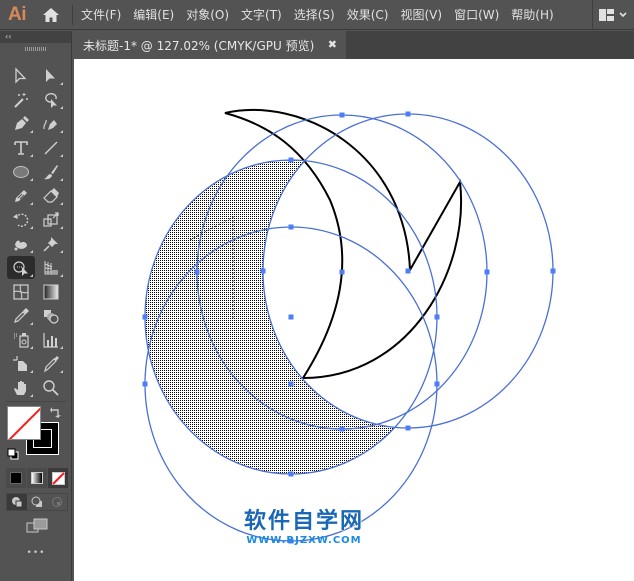 This screenshot has height=581, width=634. I want to click on collapse-panel-button: ‹‹, so click(35, 37).